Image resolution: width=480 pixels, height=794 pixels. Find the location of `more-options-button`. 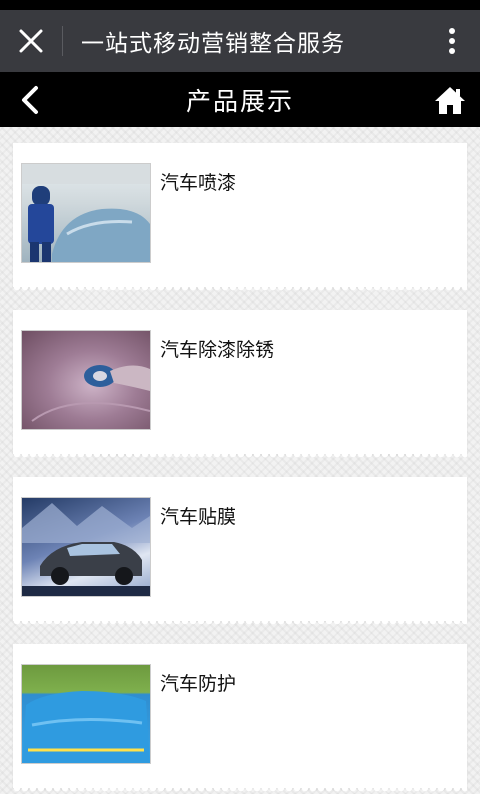

more-options-button is located at coordinates (452, 41).